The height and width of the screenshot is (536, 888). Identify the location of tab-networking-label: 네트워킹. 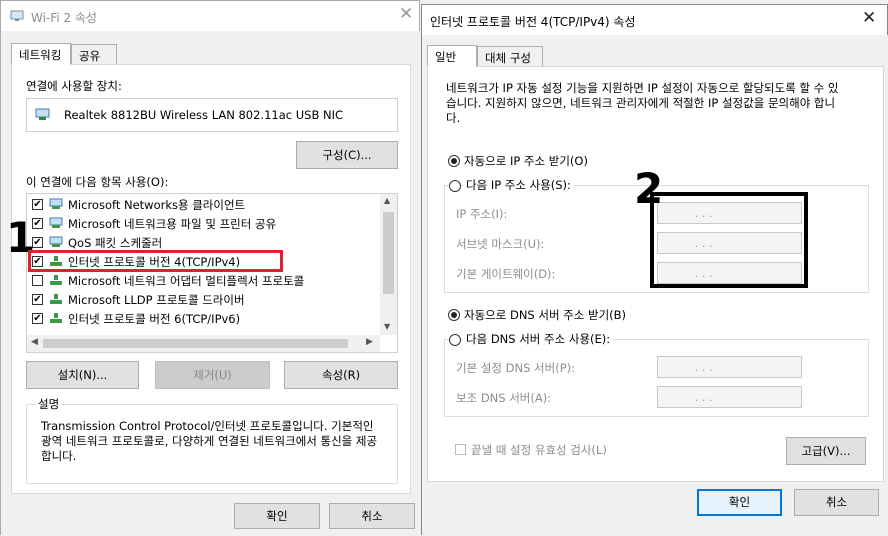
(40, 55).